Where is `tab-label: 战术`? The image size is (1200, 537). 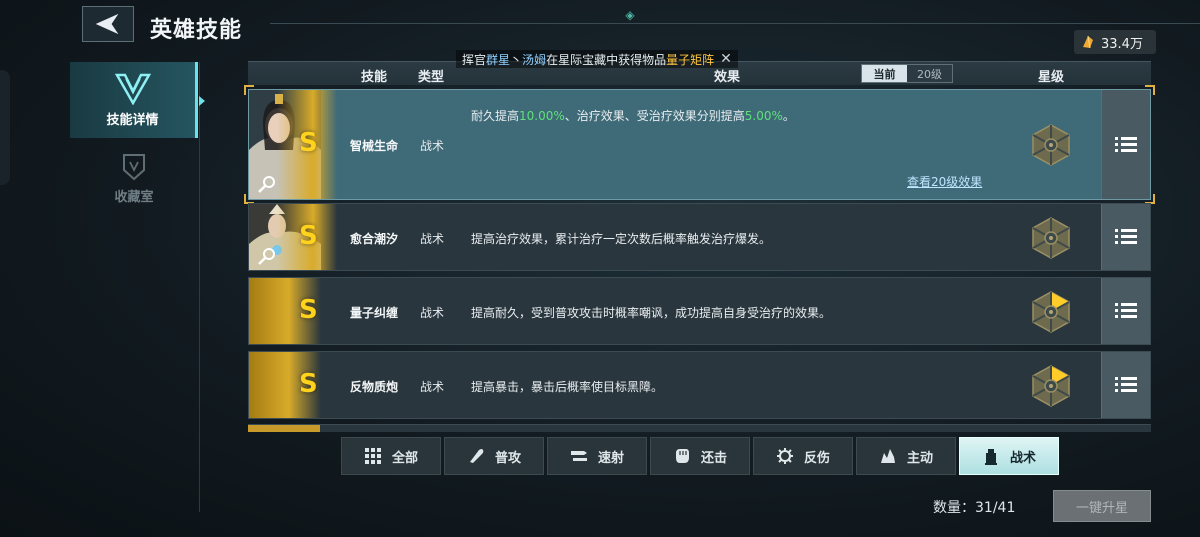 tab-label: 战术 is located at coordinates (1022, 458).